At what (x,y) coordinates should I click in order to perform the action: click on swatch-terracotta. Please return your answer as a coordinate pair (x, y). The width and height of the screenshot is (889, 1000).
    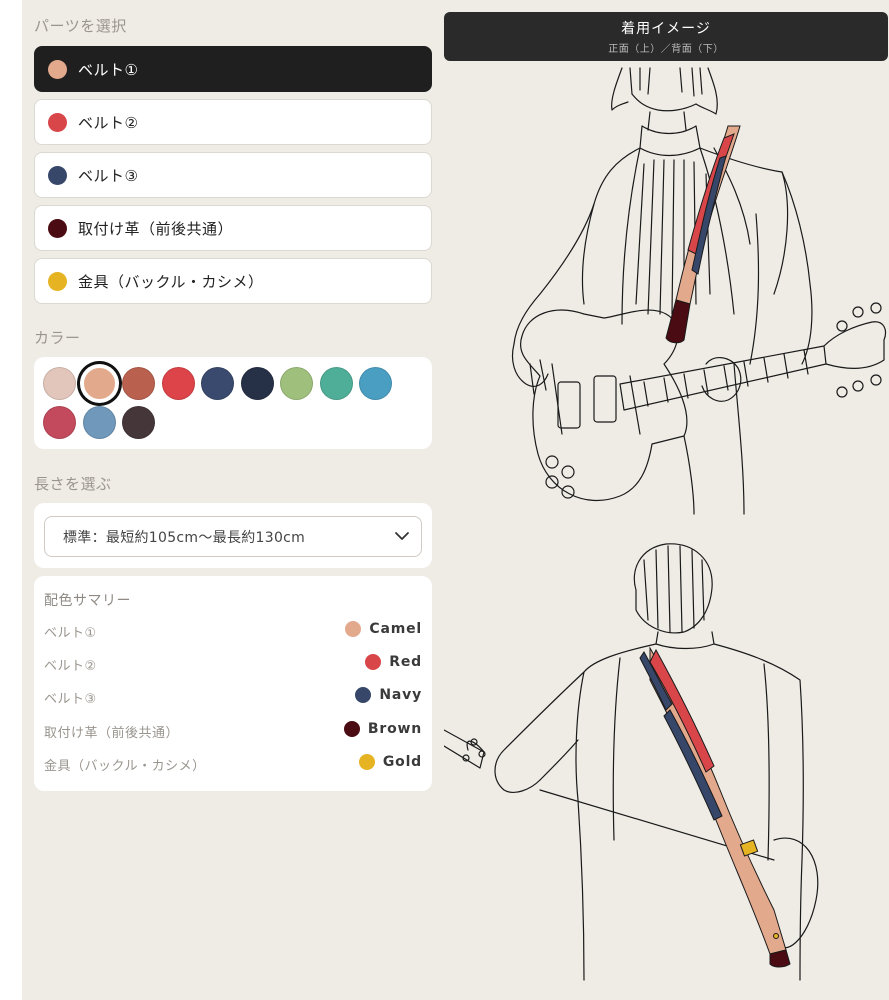
    Looking at the image, I should click on (138, 383).